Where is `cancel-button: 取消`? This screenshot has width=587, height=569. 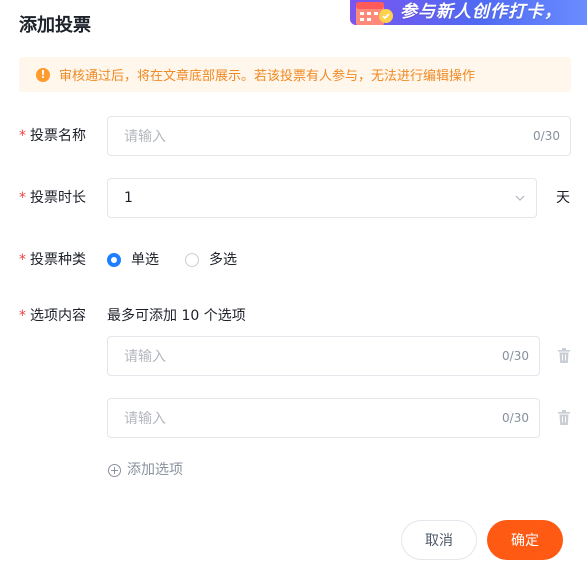 cancel-button: 取消 is located at coordinates (439, 540).